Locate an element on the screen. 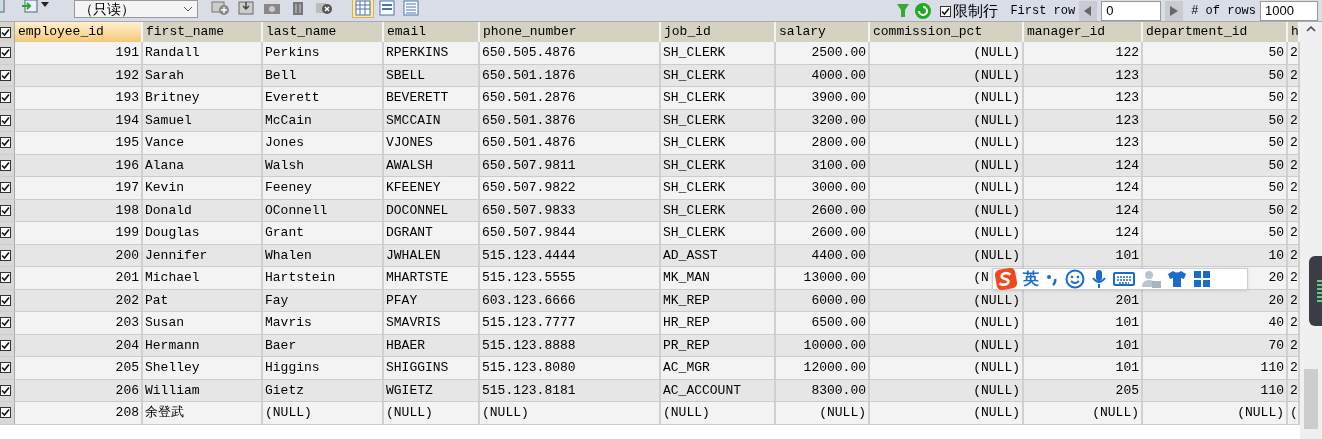 The image size is (1322, 439). table-cell: Vance is located at coordinates (164, 142).